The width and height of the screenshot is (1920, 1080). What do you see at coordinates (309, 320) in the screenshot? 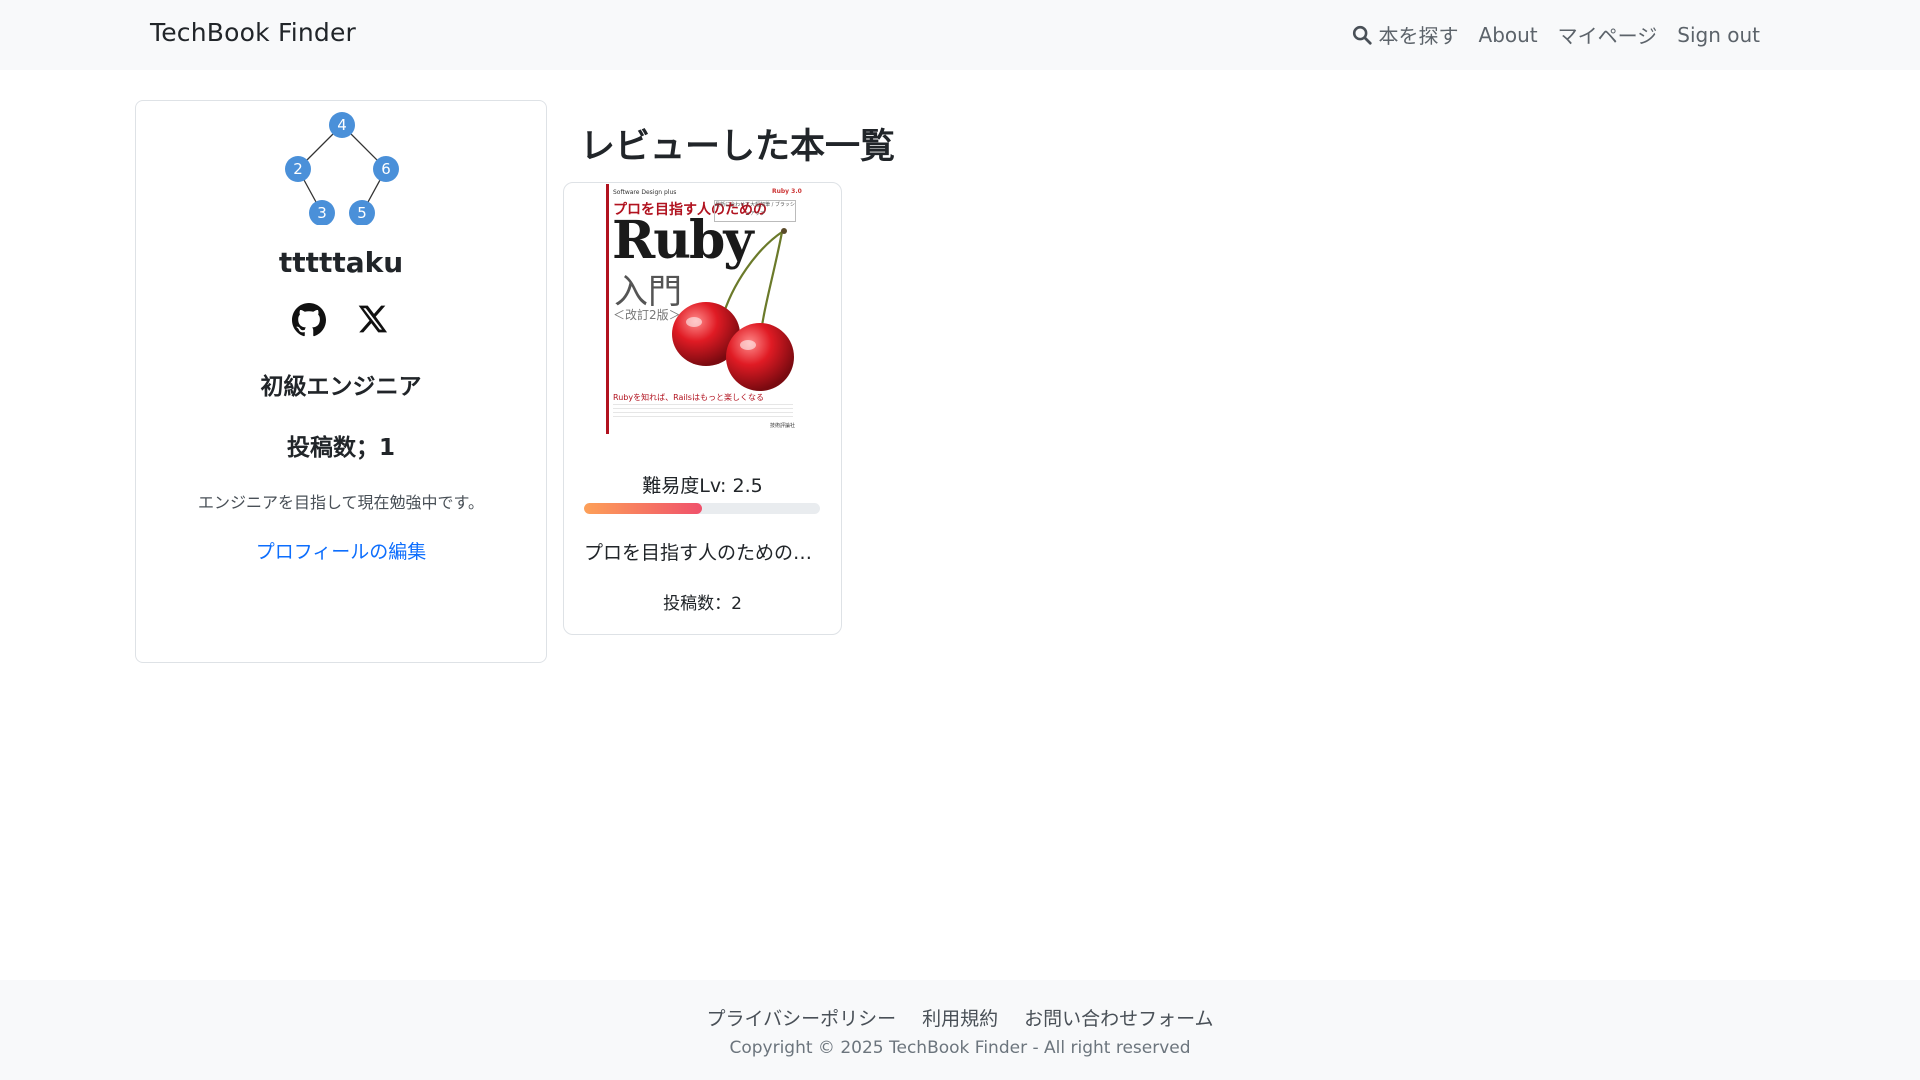
I see `github-icon` at bounding box center [309, 320].